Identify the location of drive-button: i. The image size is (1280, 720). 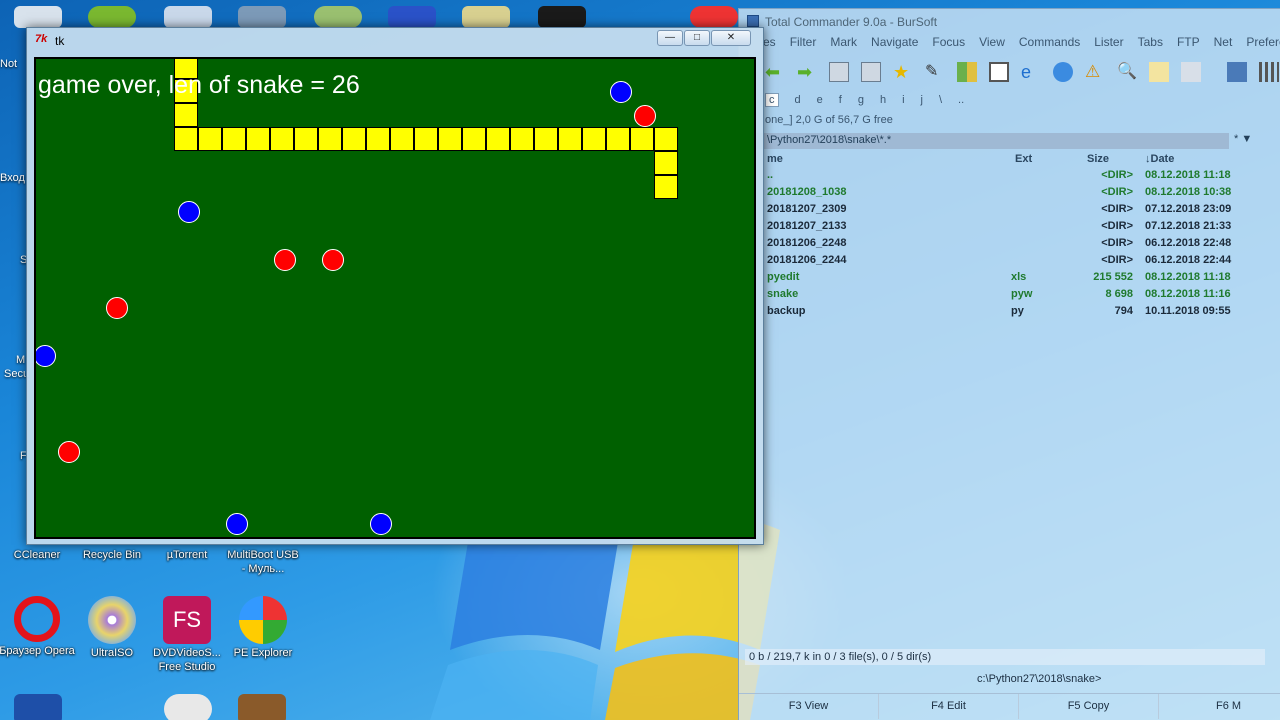
(903, 100).